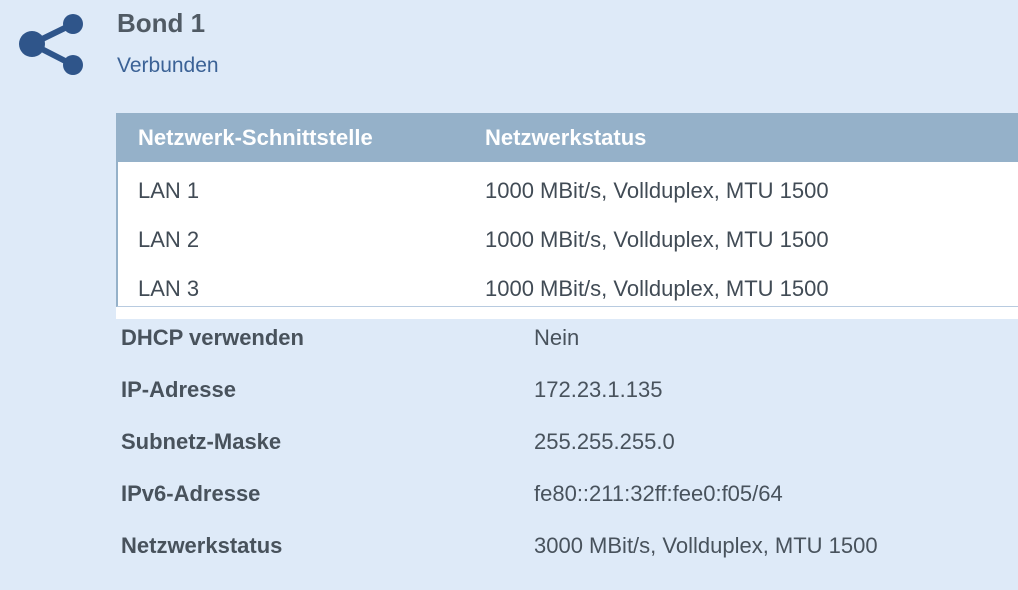 The width and height of the screenshot is (1018, 590). I want to click on table-header-row: Netzwerk-Schnittstelle Netzwerkstatus, so click(567, 137).